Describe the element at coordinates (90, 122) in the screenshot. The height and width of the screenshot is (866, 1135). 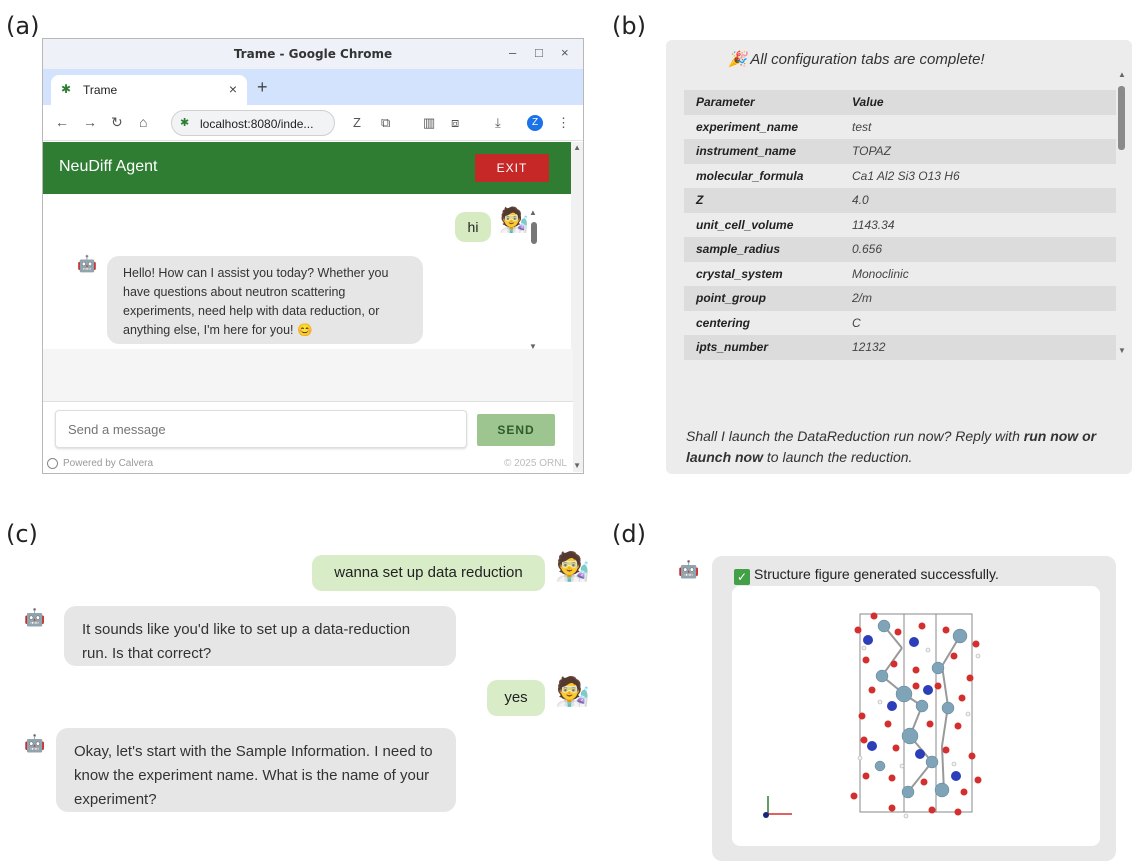
I see `forward-icon: →` at that location.